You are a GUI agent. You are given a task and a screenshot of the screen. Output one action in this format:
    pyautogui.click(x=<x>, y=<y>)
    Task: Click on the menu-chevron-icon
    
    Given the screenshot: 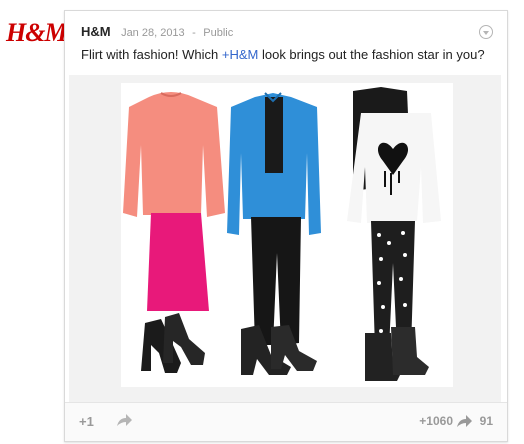 What is the action you would take?
    pyautogui.click(x=486, y=32)
    